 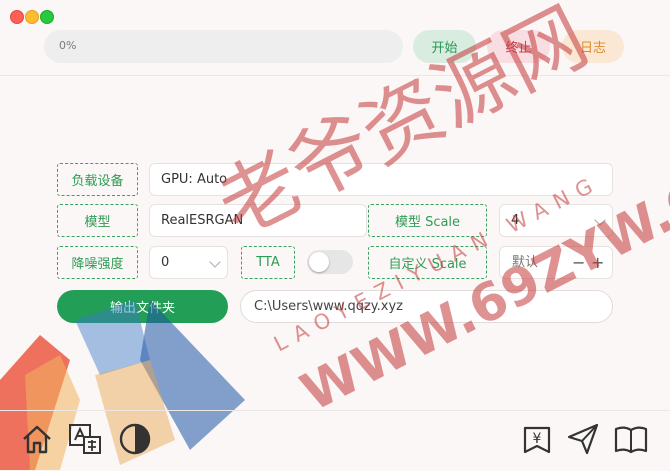 I want to click on send-icon, so click(x=583, y=439).